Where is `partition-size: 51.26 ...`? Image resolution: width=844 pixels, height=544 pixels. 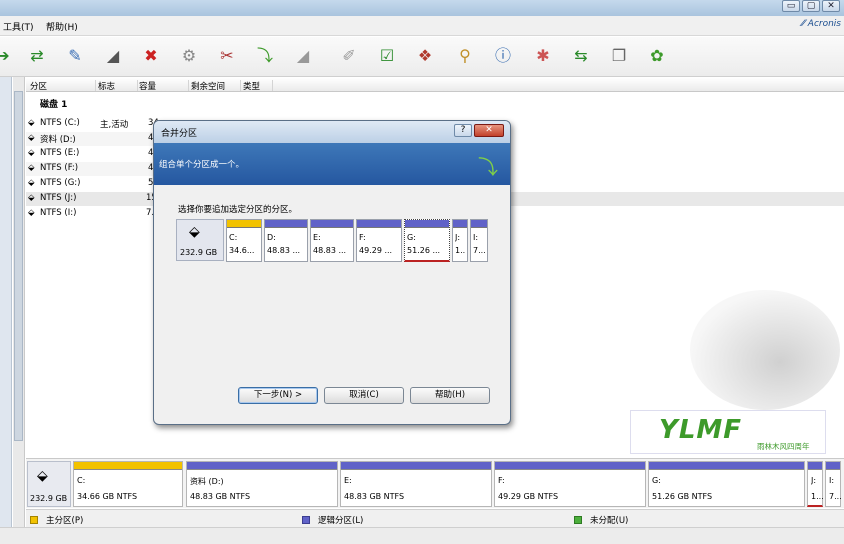
partition-size: 51.26 ... is located at coordinates (424, 250).